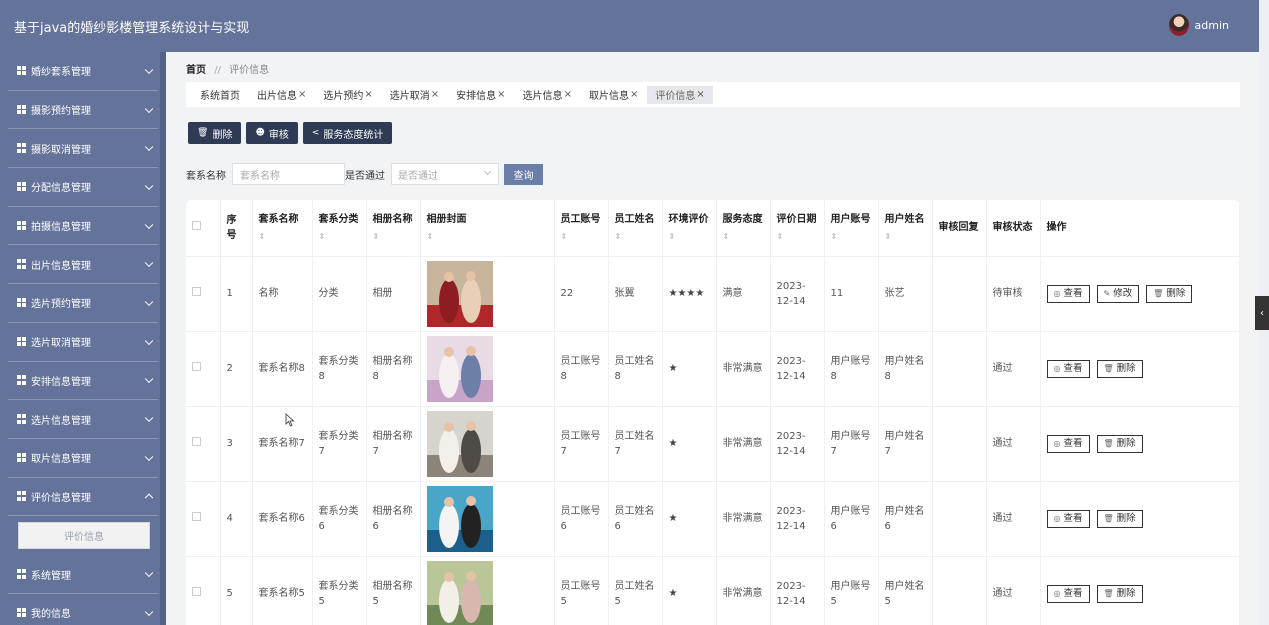 This screenshot has width=1269, height=625. I want to click on sidebar-item-after-1: 我的信息, so click(83, 609).